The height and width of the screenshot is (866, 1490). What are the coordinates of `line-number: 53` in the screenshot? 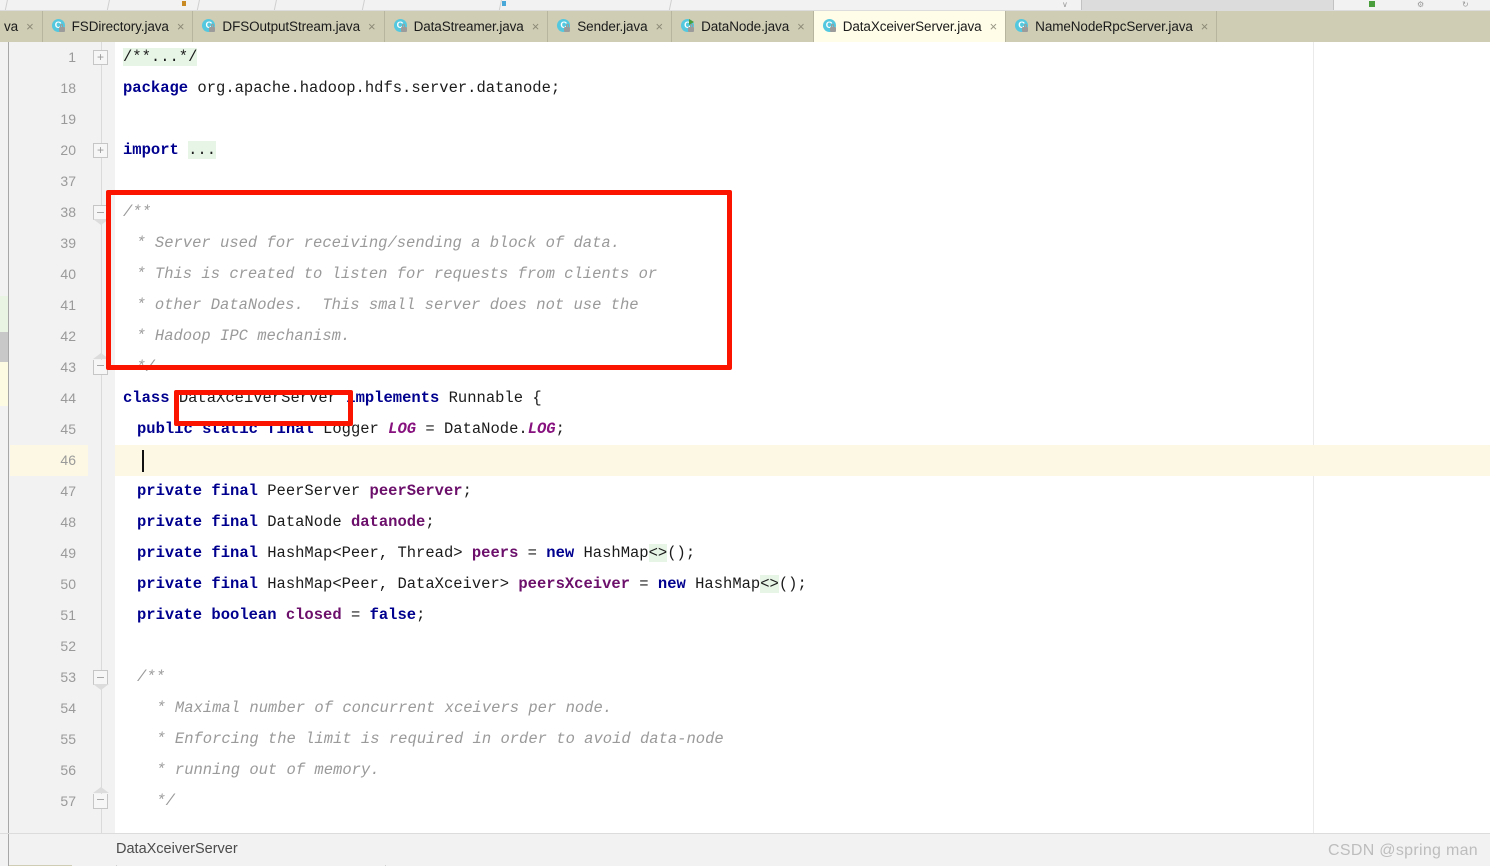 It's located at (68, 677).